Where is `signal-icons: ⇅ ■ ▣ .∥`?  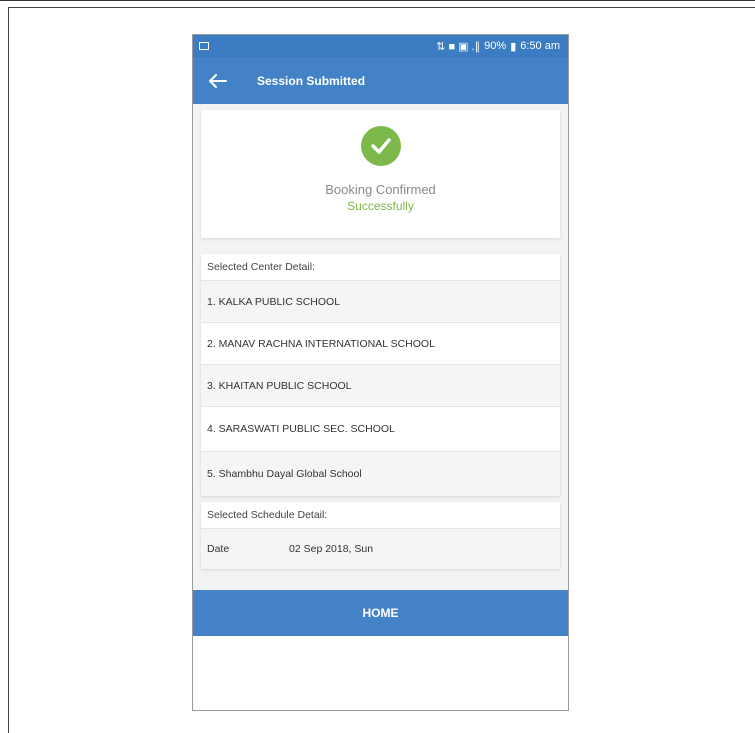 signal-icons: ⇅ ■ ▣ .∥ is located at coordinates (458, 46).